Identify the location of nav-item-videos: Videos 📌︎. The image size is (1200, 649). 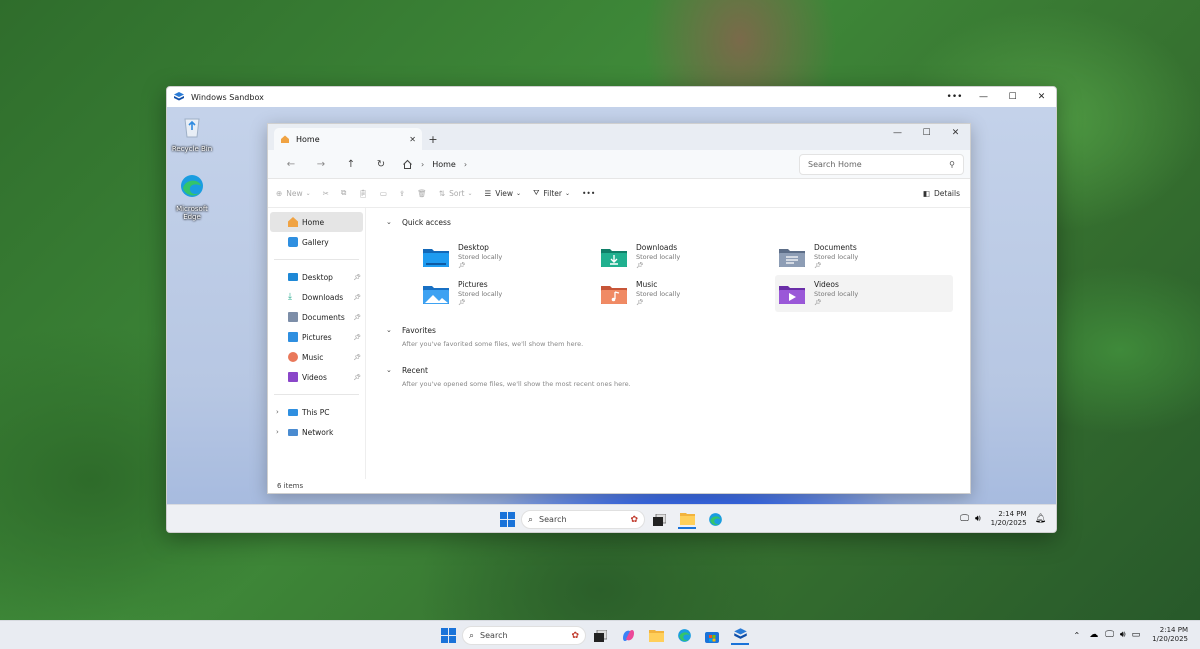
(316, 377).